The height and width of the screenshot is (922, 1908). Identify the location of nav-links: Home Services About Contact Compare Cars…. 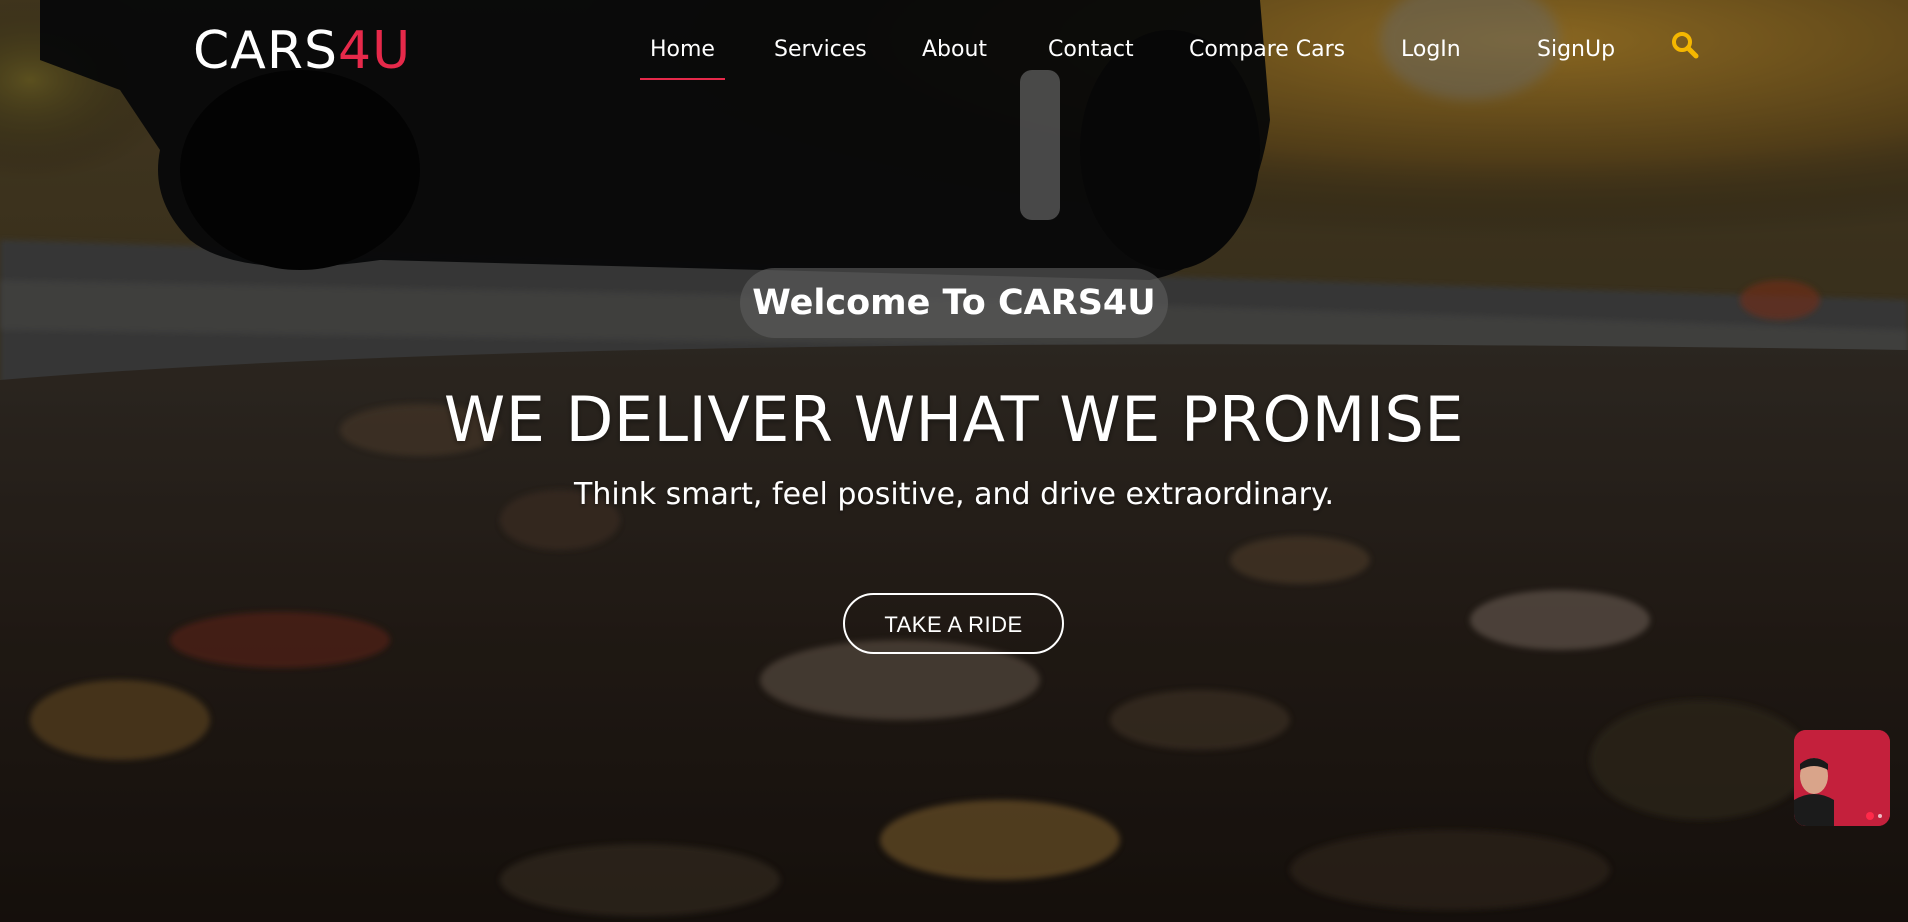
(954, 50).